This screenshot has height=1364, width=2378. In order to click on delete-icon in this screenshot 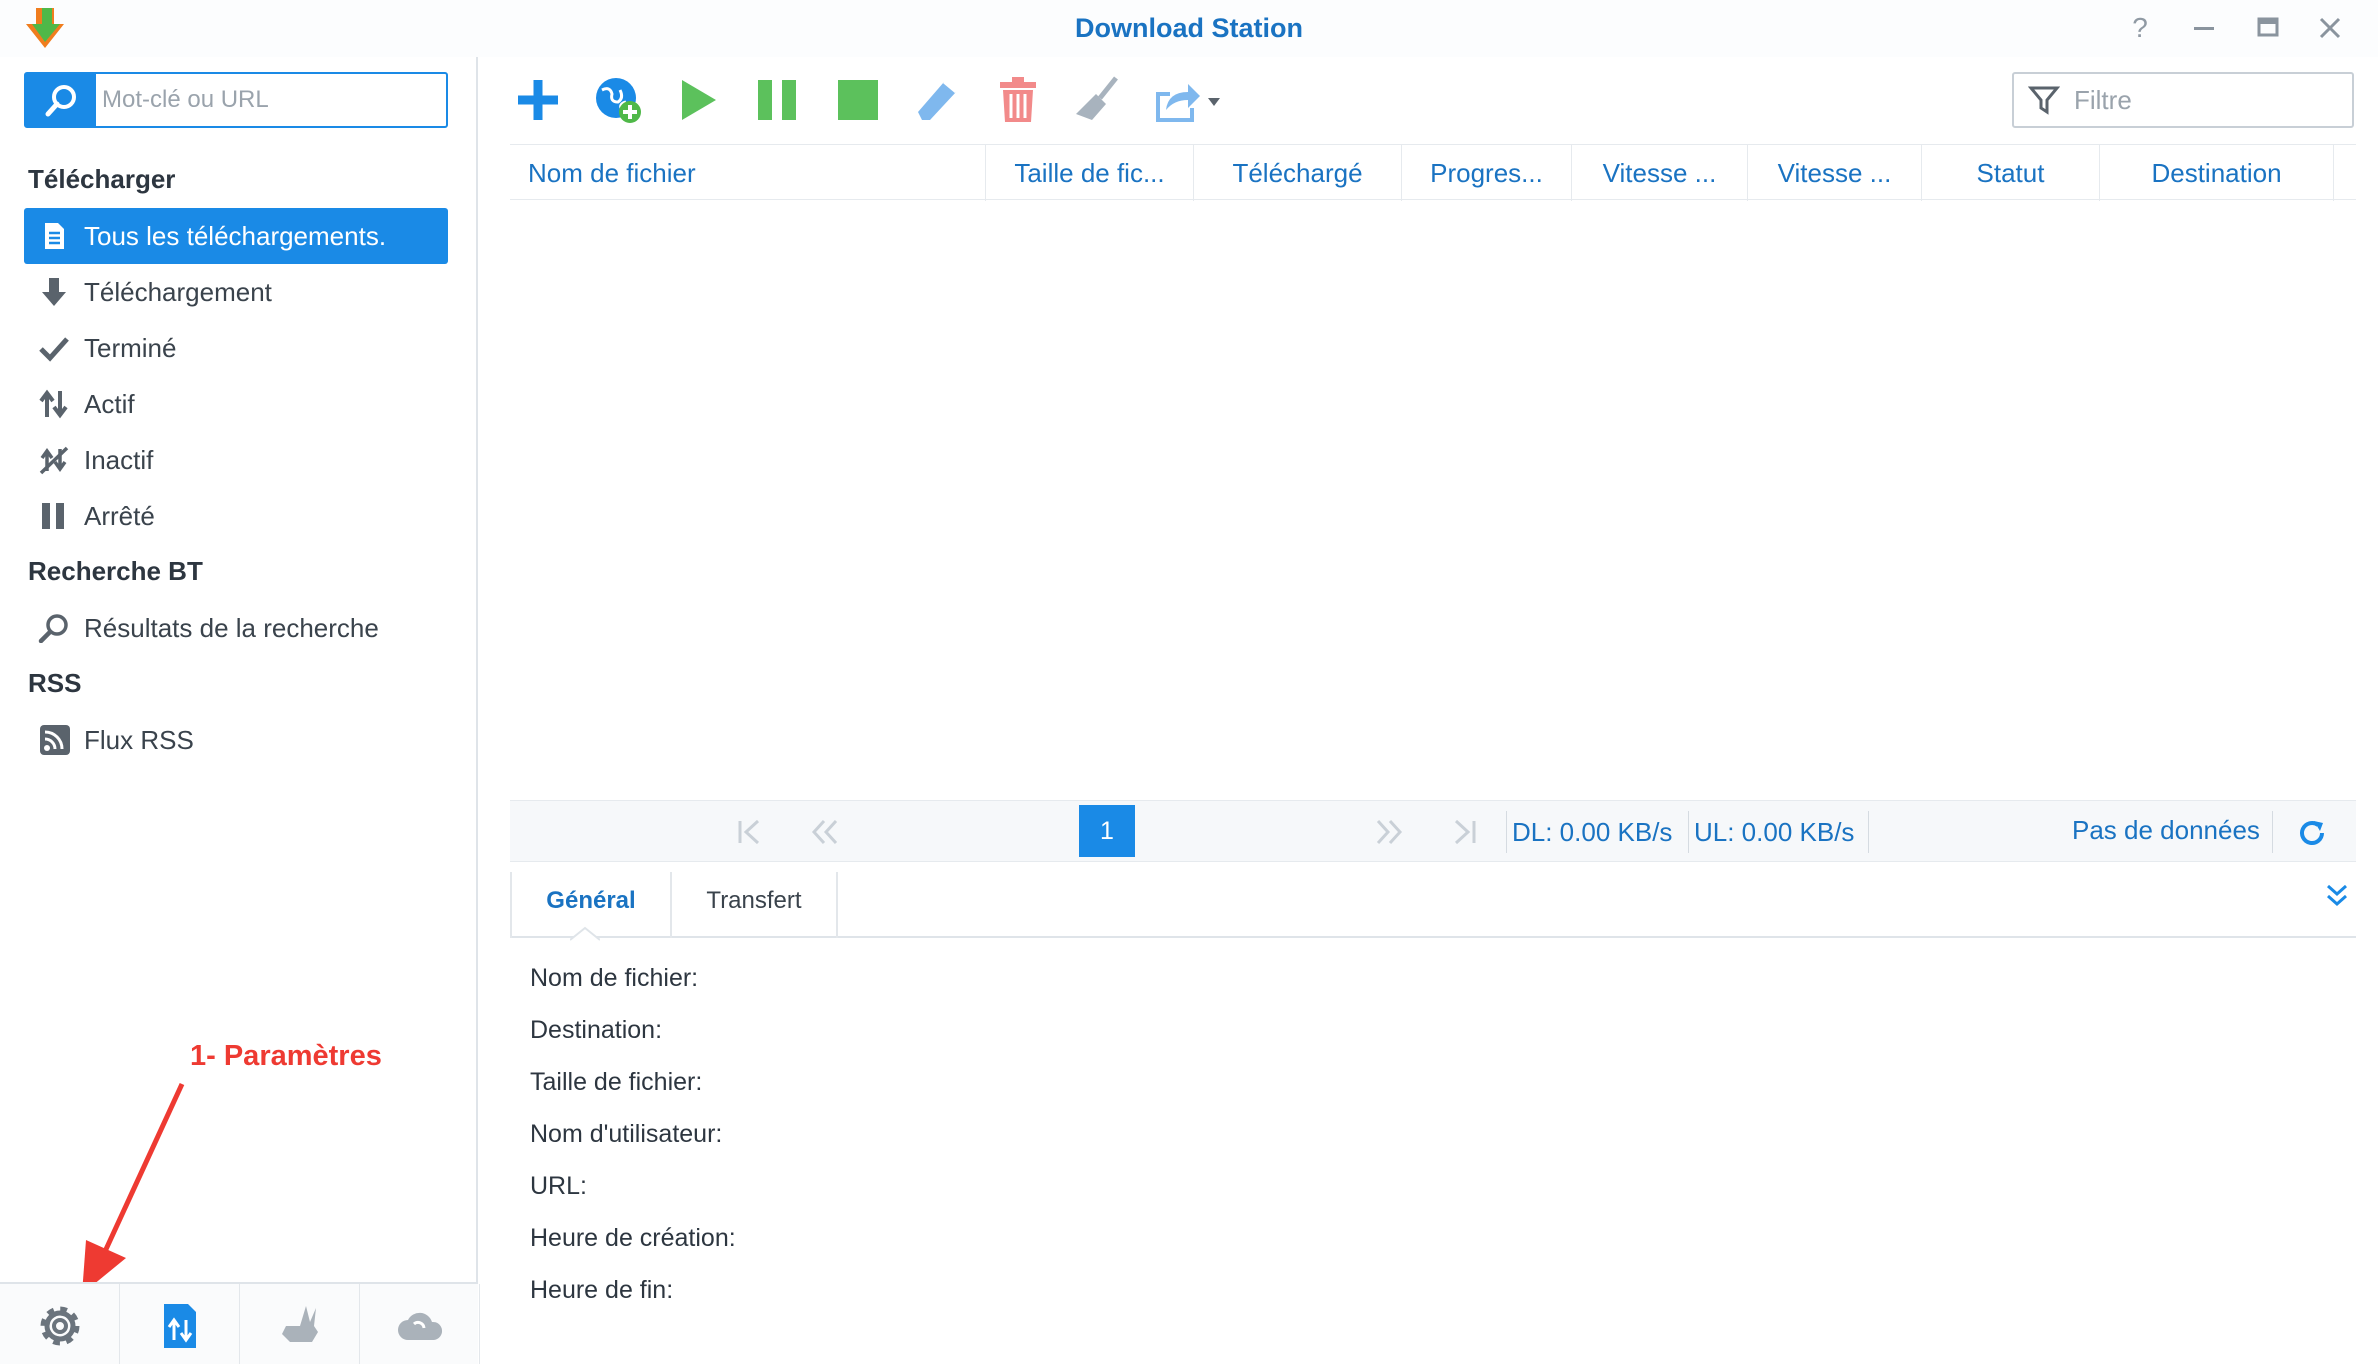, I will do `click(1018, 100)`.